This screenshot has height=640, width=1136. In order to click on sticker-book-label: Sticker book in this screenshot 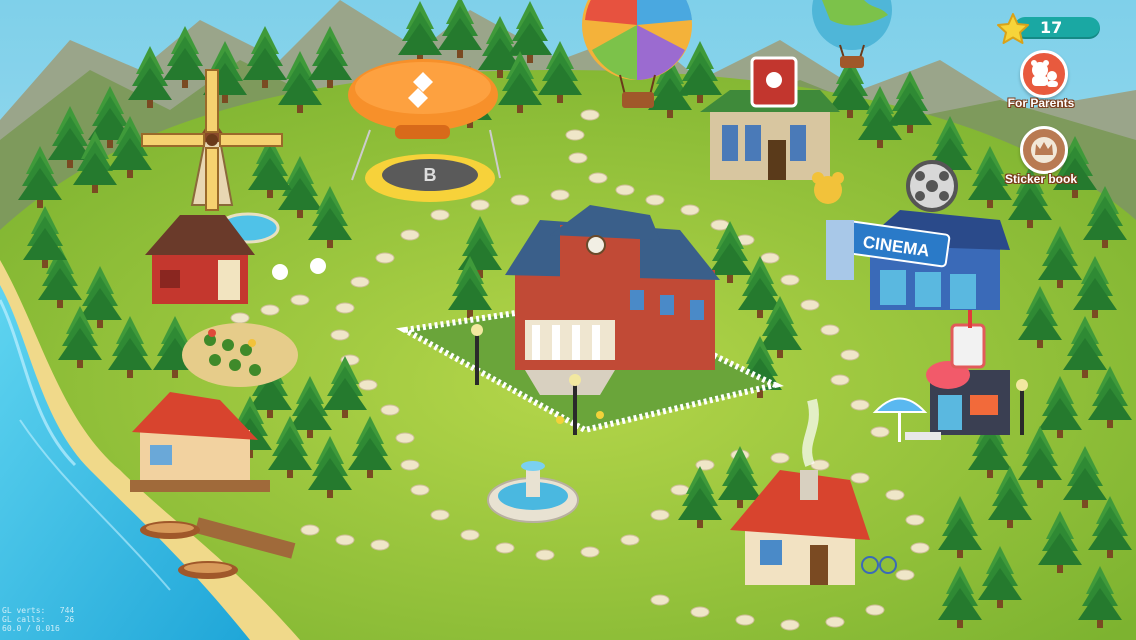, I will do `click(1041, 179)`.